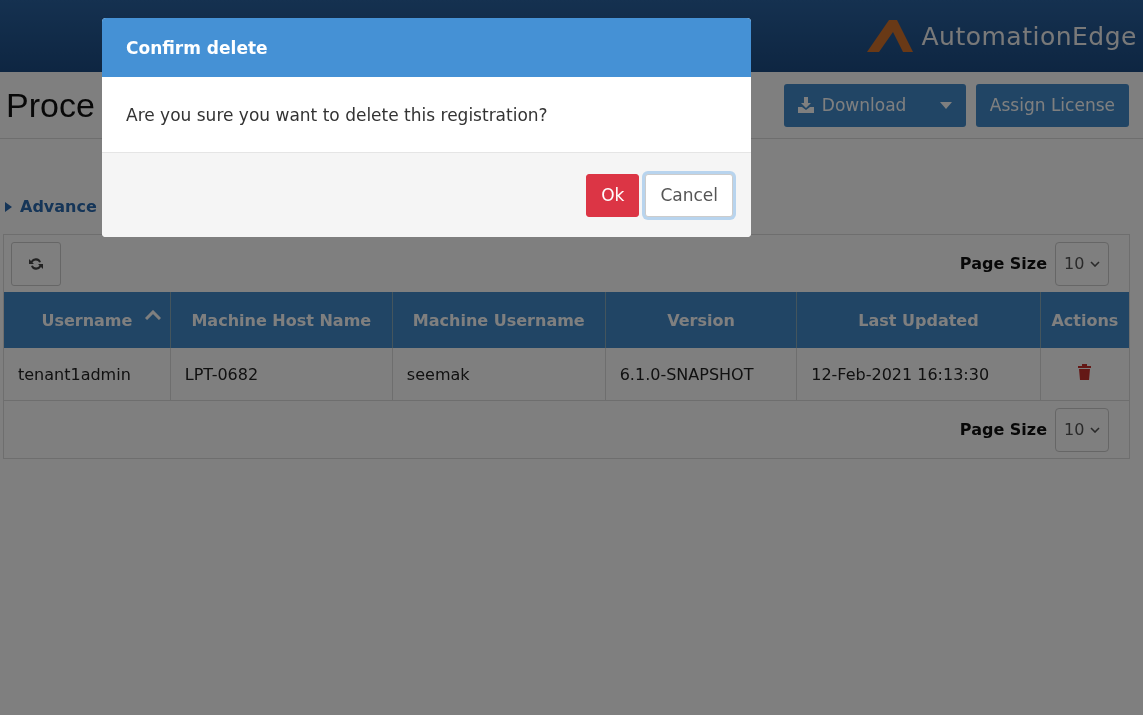  Describe the element at coordinates (1085, 372) in the screenshot. I see `trash-icon` at that location.